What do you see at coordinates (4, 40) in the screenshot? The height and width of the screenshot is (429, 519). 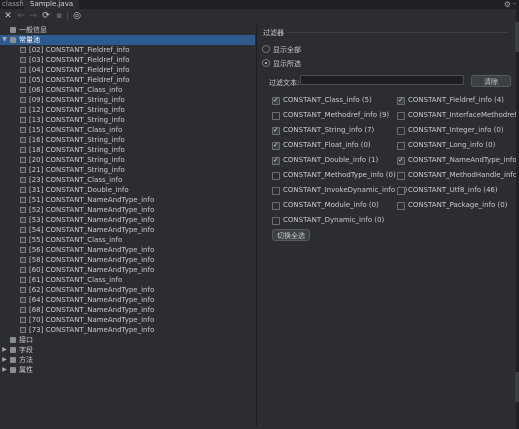 I see `chevron-down-icon: ▼` at bounding box center [4, 40].